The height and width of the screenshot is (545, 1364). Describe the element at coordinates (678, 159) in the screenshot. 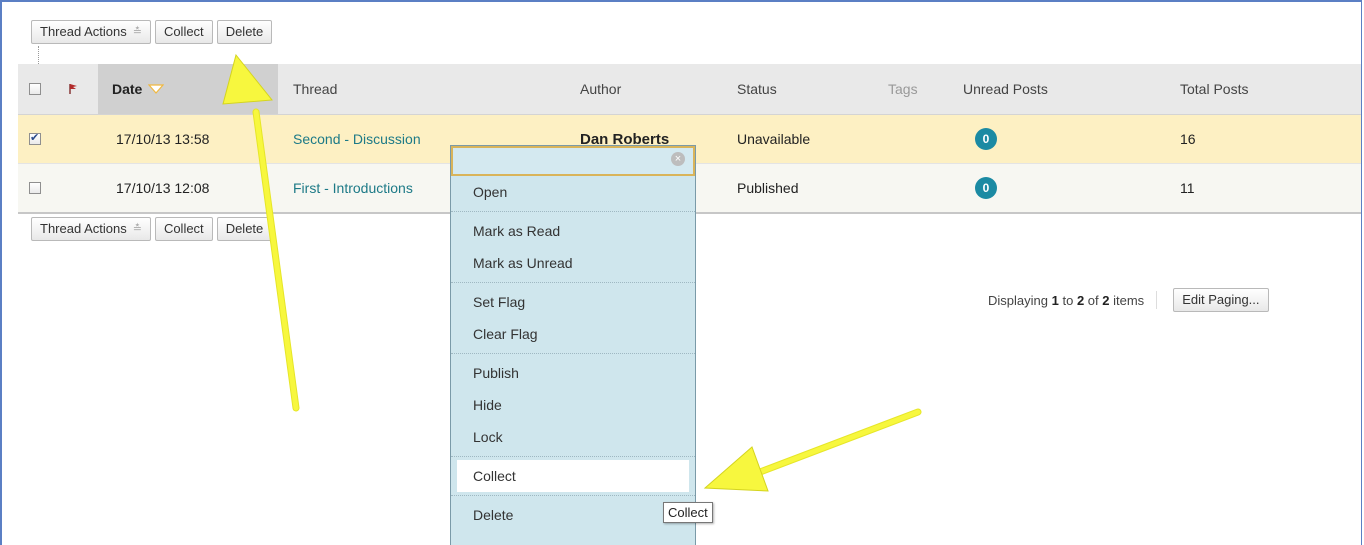

I see `close-icon: ×` at that location.